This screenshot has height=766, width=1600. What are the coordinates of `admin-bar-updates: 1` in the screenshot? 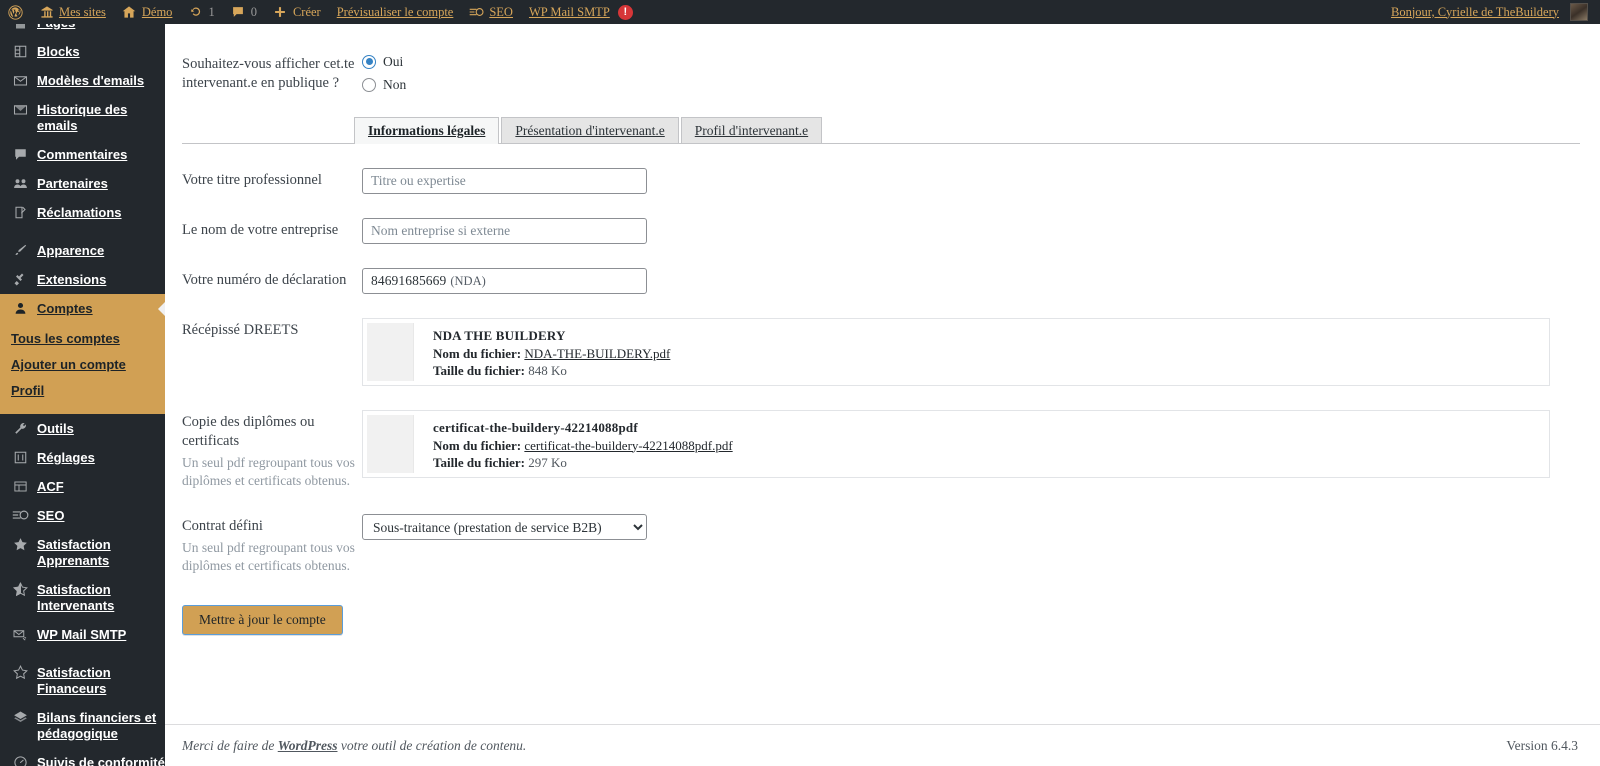 It's located at (201, 12).